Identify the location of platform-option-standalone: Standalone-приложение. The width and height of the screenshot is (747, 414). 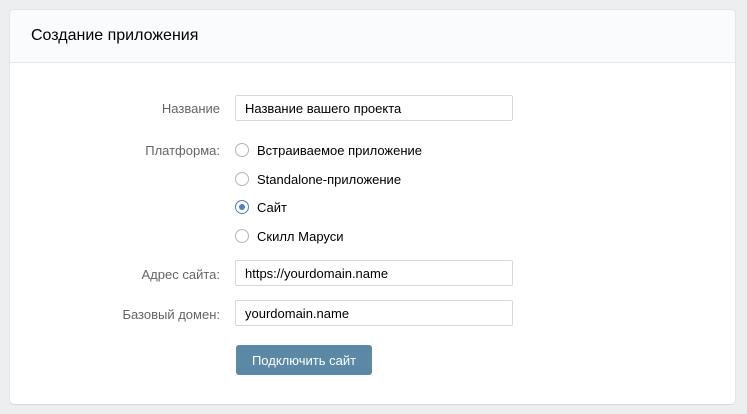
(318, 179).